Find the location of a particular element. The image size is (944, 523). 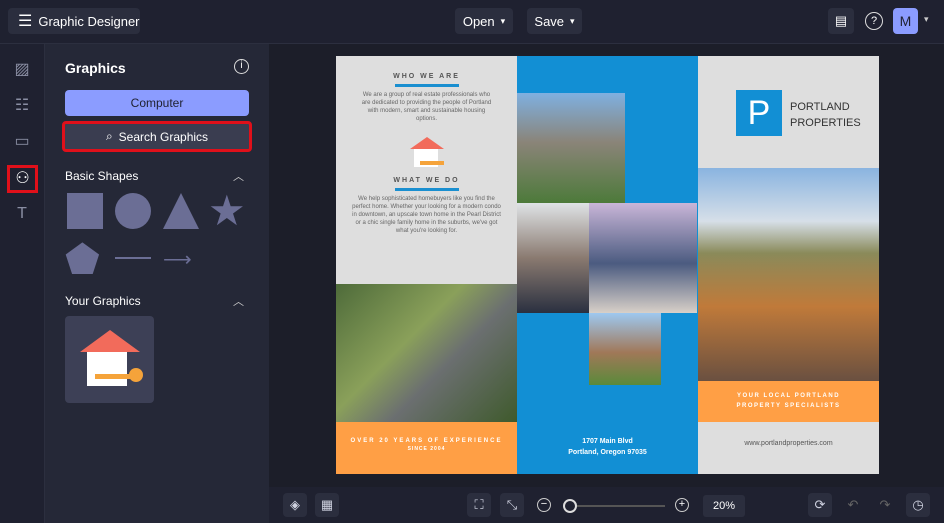

zoom-slider-handle is located at coordinates (570, 506).